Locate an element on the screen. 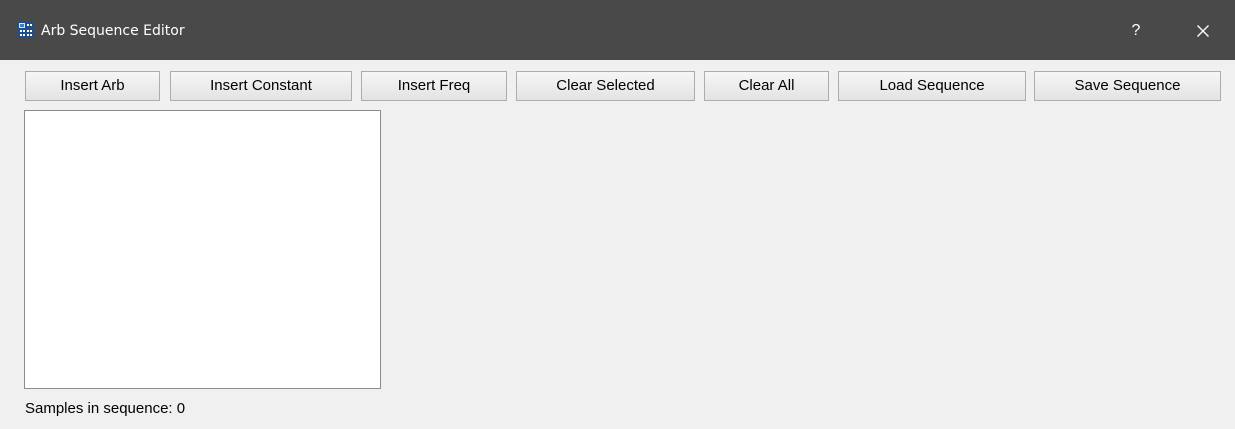 This screenshot has height=429, width=1235. load-sequence-button: Load Sequence is located at coordinates (932, 86).